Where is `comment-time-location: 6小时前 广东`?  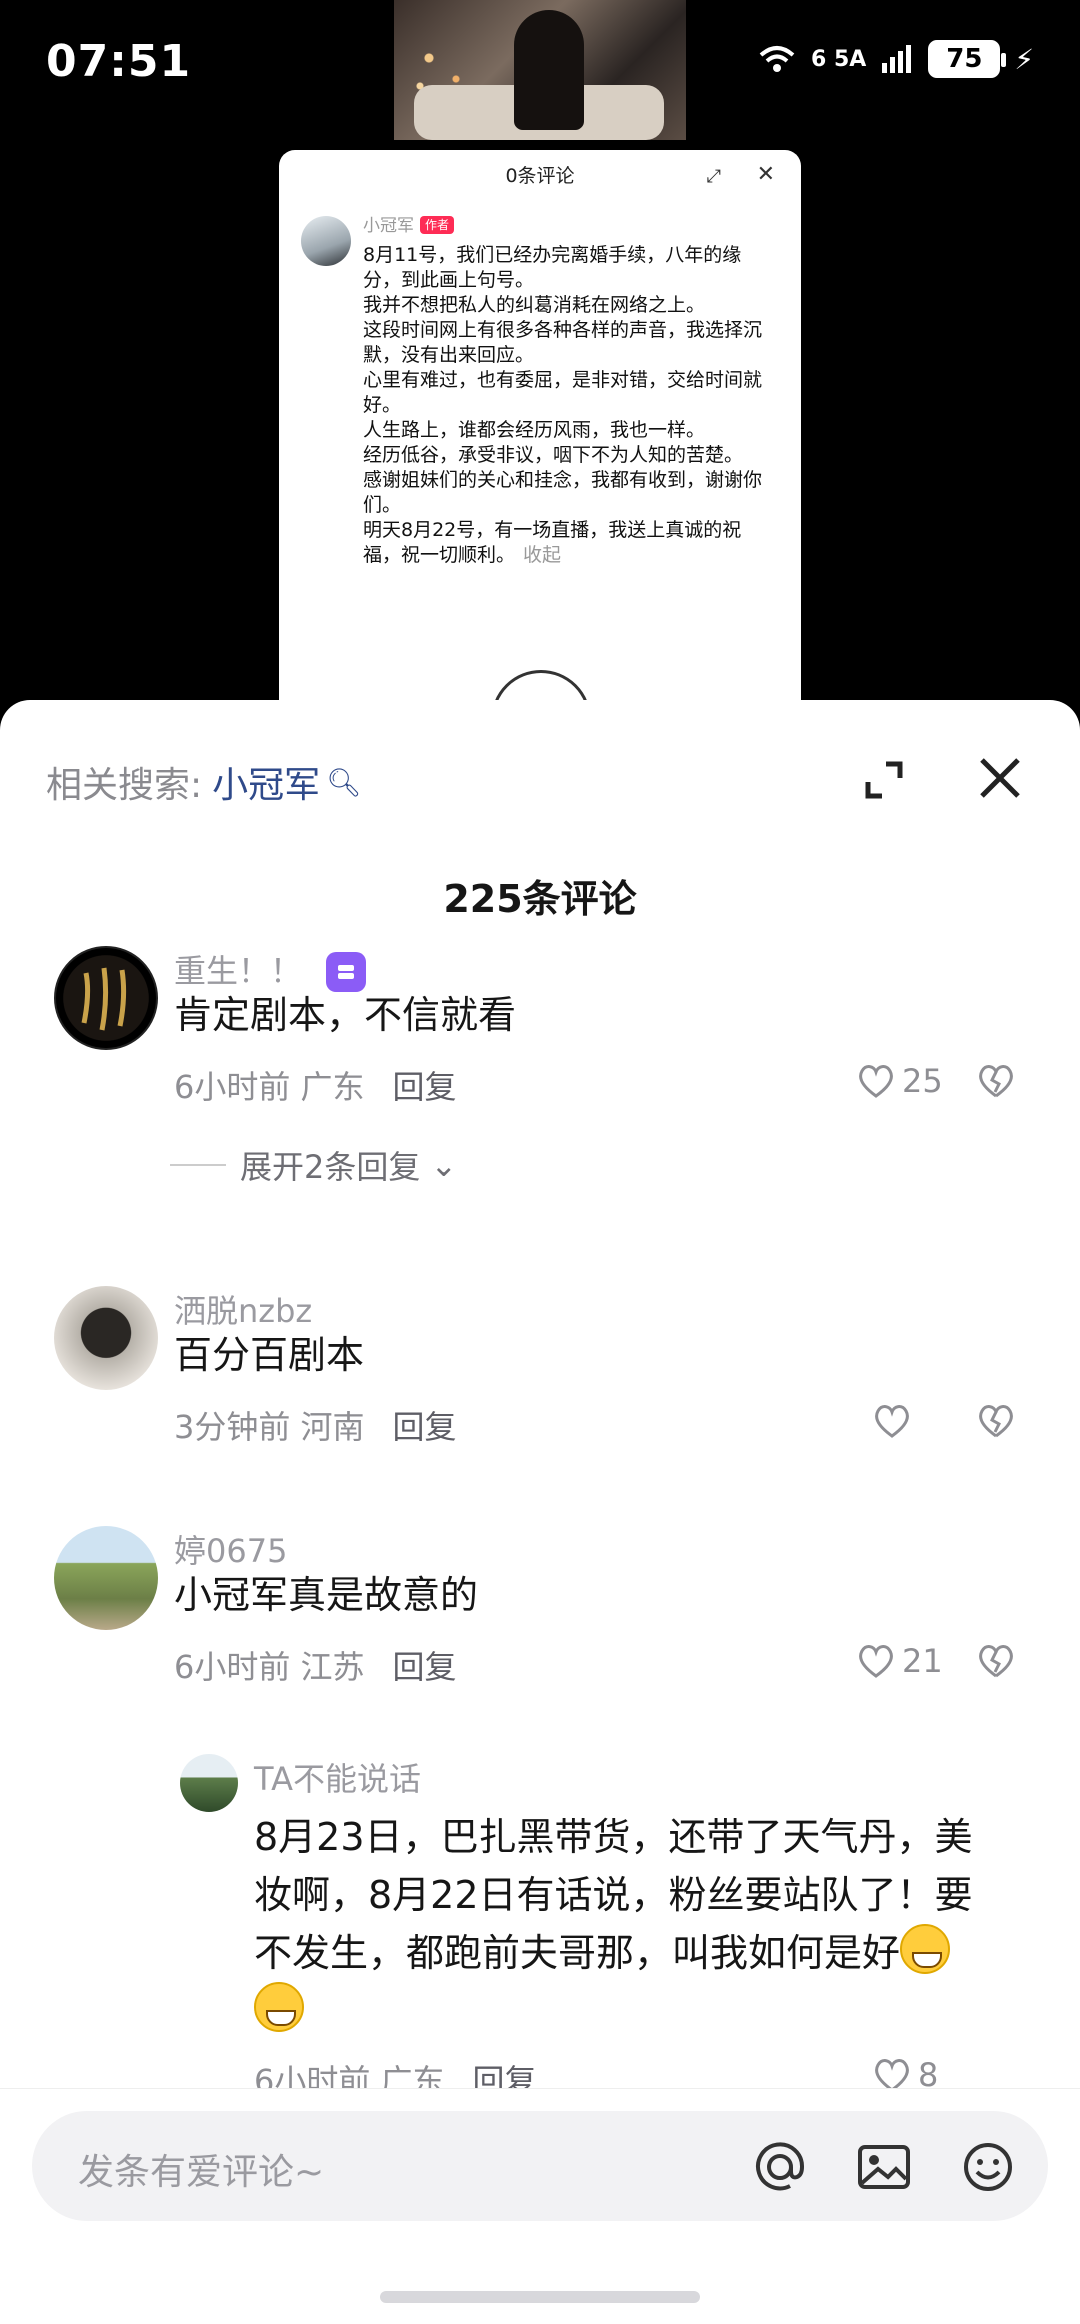
comment-time-location: 6小时前 广东 is located at coordinates (269, 1087).